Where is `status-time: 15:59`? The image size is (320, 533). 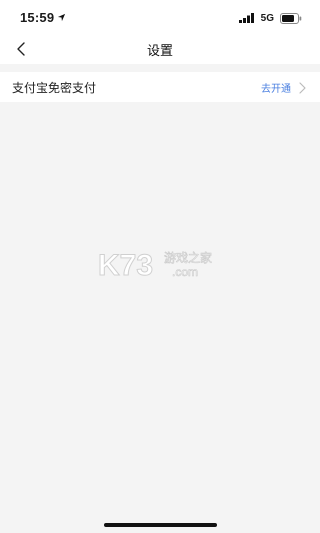 status-time: 15:59 is located at coordinates (43, 17).